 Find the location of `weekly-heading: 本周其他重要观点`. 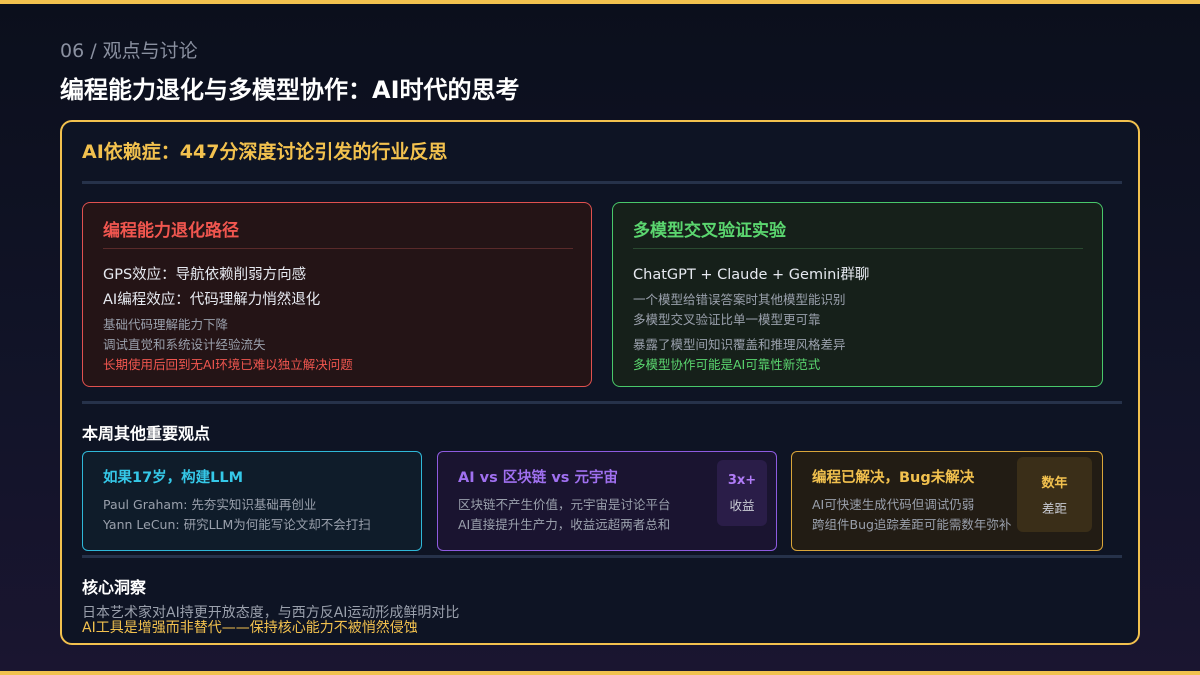

weekly-heading: 本周其他重要观点 is located at coordinates (146, 433).